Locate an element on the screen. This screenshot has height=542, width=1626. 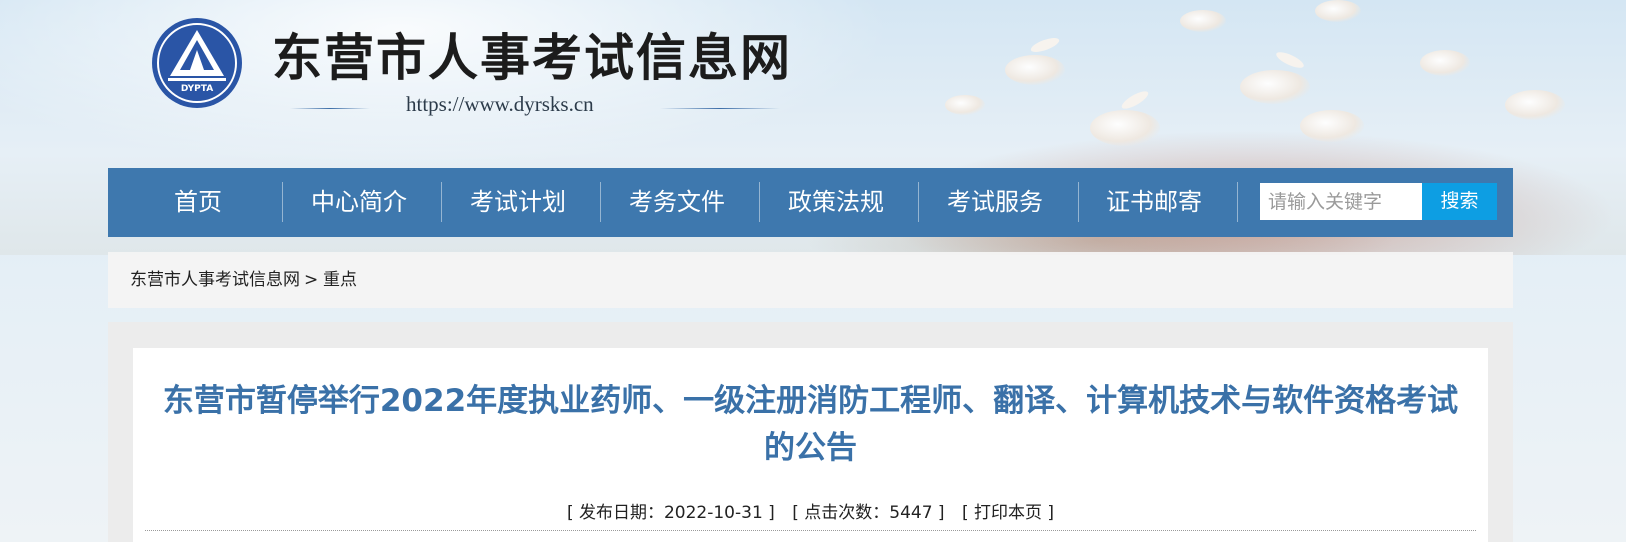
site-logo: DYPTA is located at coordinates (197, 63).